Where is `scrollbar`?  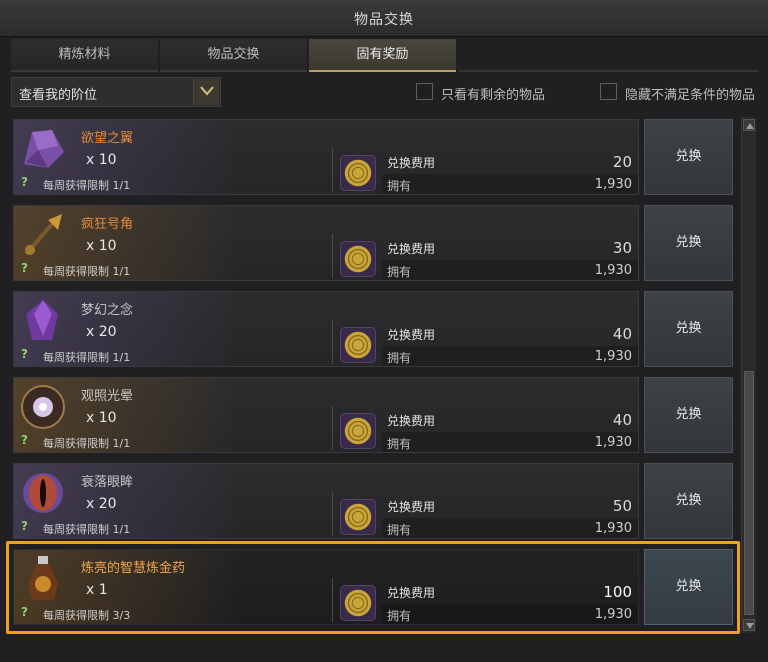
scrollbar is located at coordinates (748, 375).